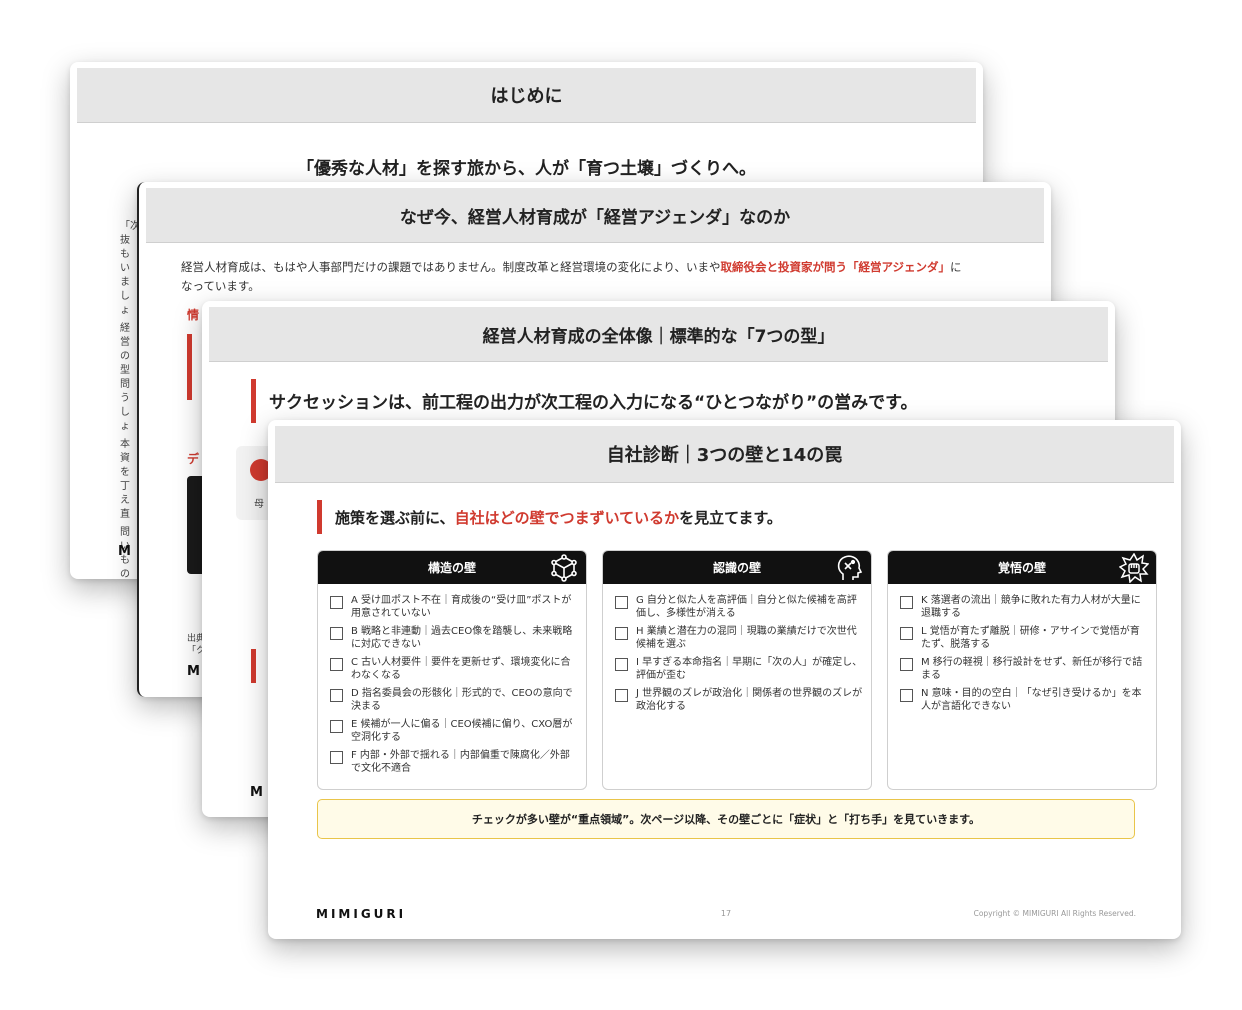 This screenshot has width=1242, height=1010. What do you see at coordinates (726, 913) in the screenshot?
I see `page-number: 17` at bounding box center [726, 913].